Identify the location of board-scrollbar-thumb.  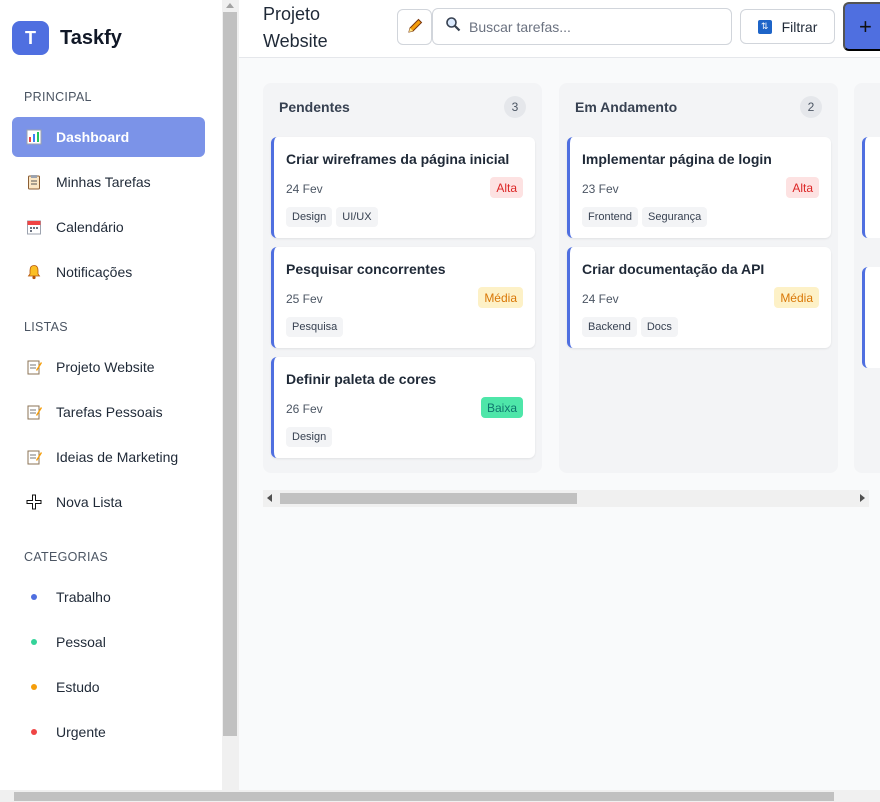
(428, 498).